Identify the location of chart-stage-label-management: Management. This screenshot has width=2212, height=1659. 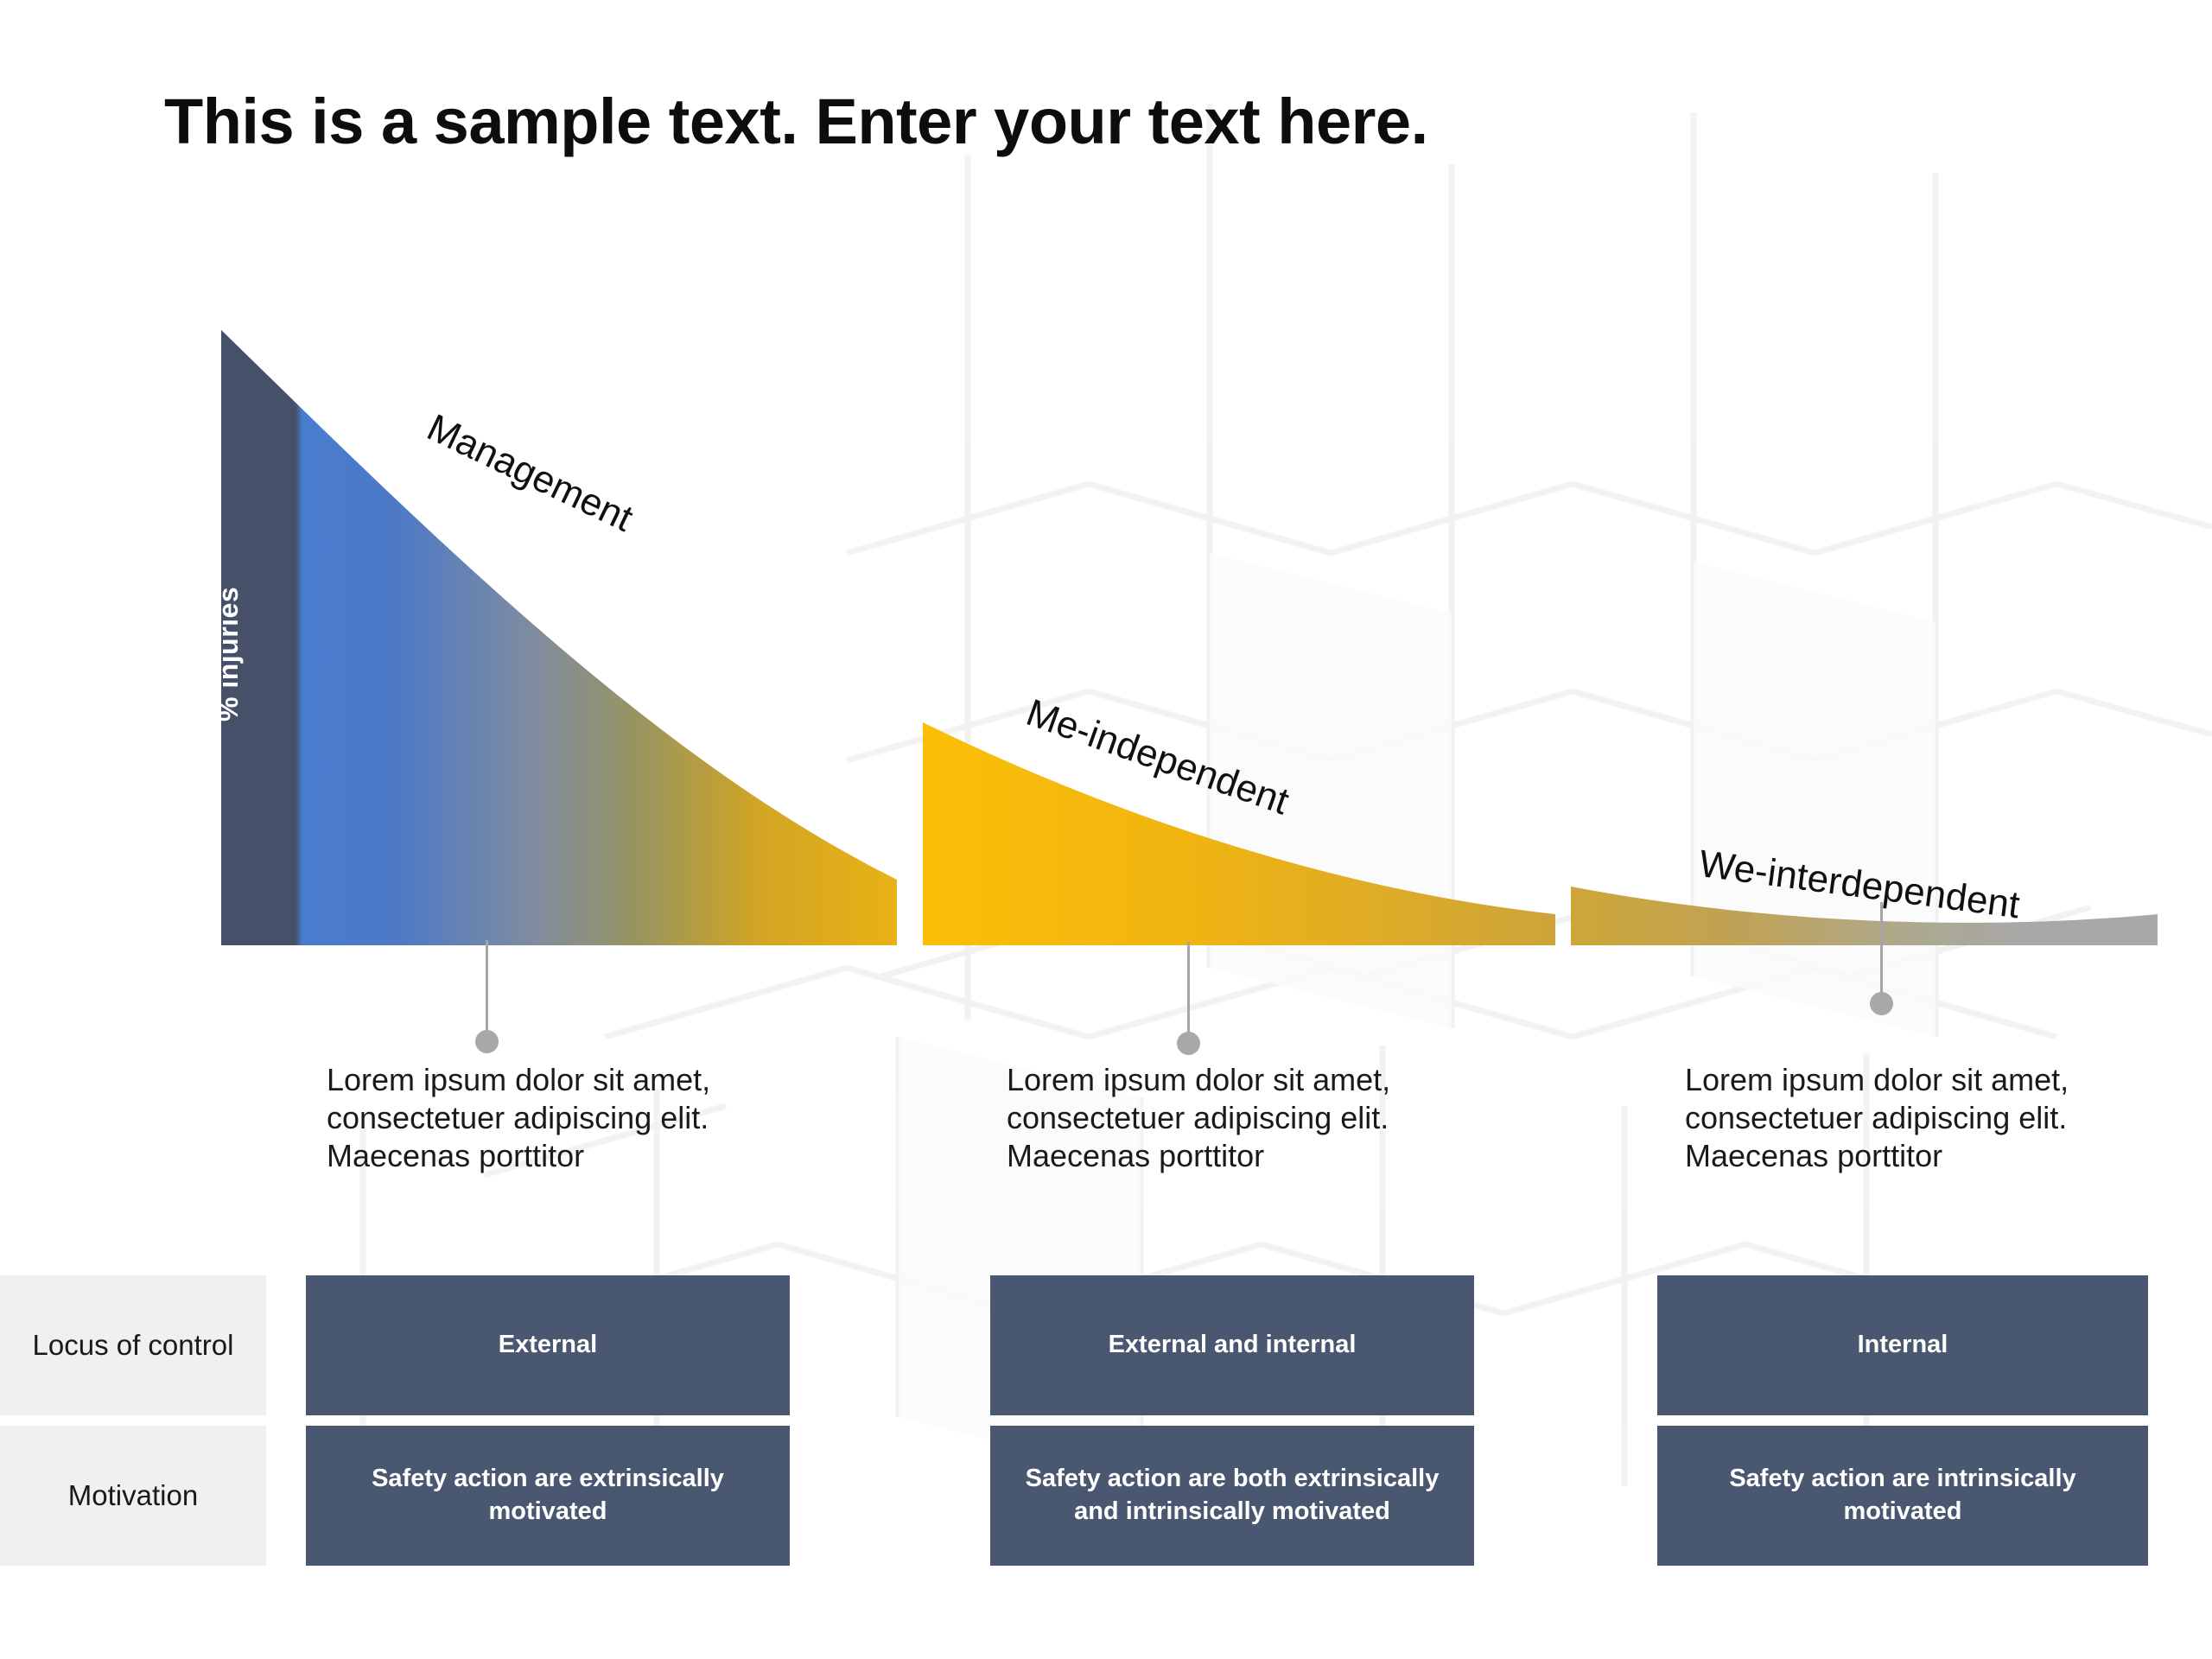
(529, 473).